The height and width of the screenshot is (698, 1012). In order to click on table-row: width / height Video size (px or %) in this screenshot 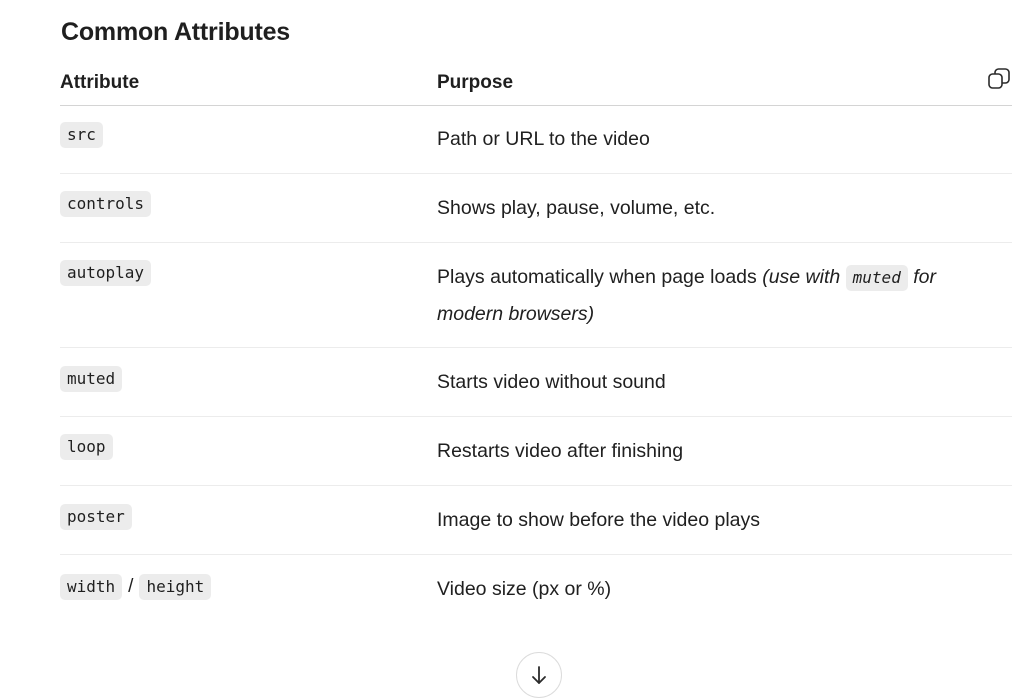, I will do `click(536, 589)`.